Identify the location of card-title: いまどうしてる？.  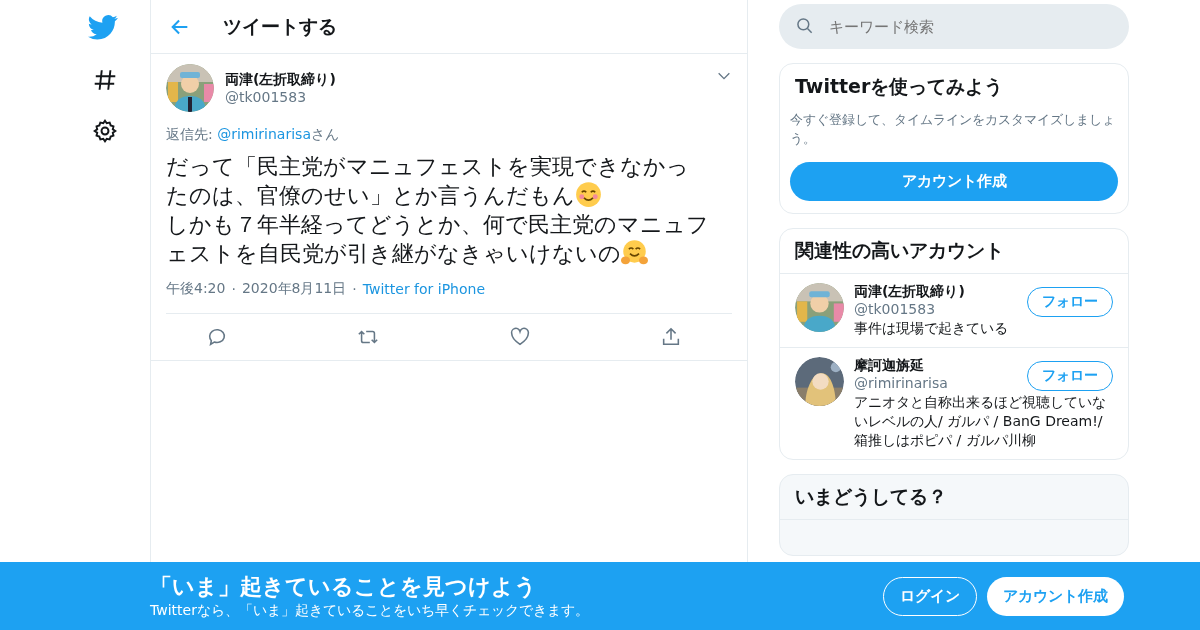
(954, 497).